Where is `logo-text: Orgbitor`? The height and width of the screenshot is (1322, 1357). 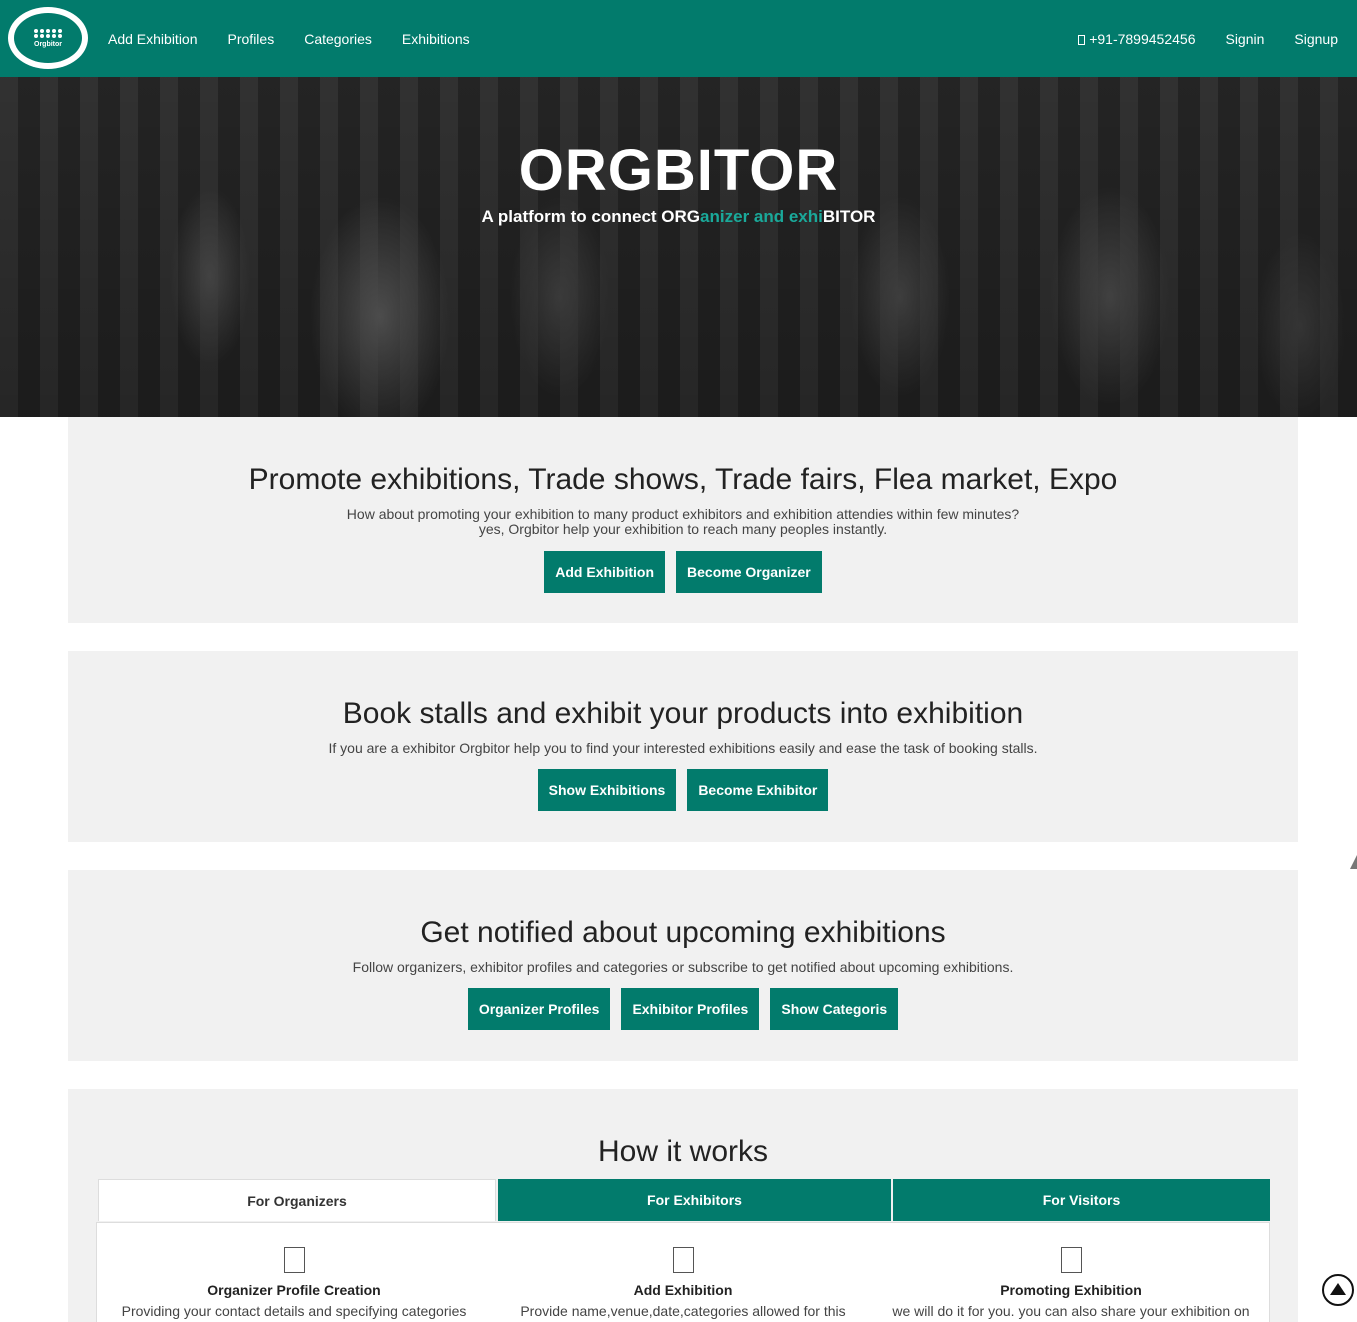
logo-text: Orgbitor is located at coordinates (48, 44).